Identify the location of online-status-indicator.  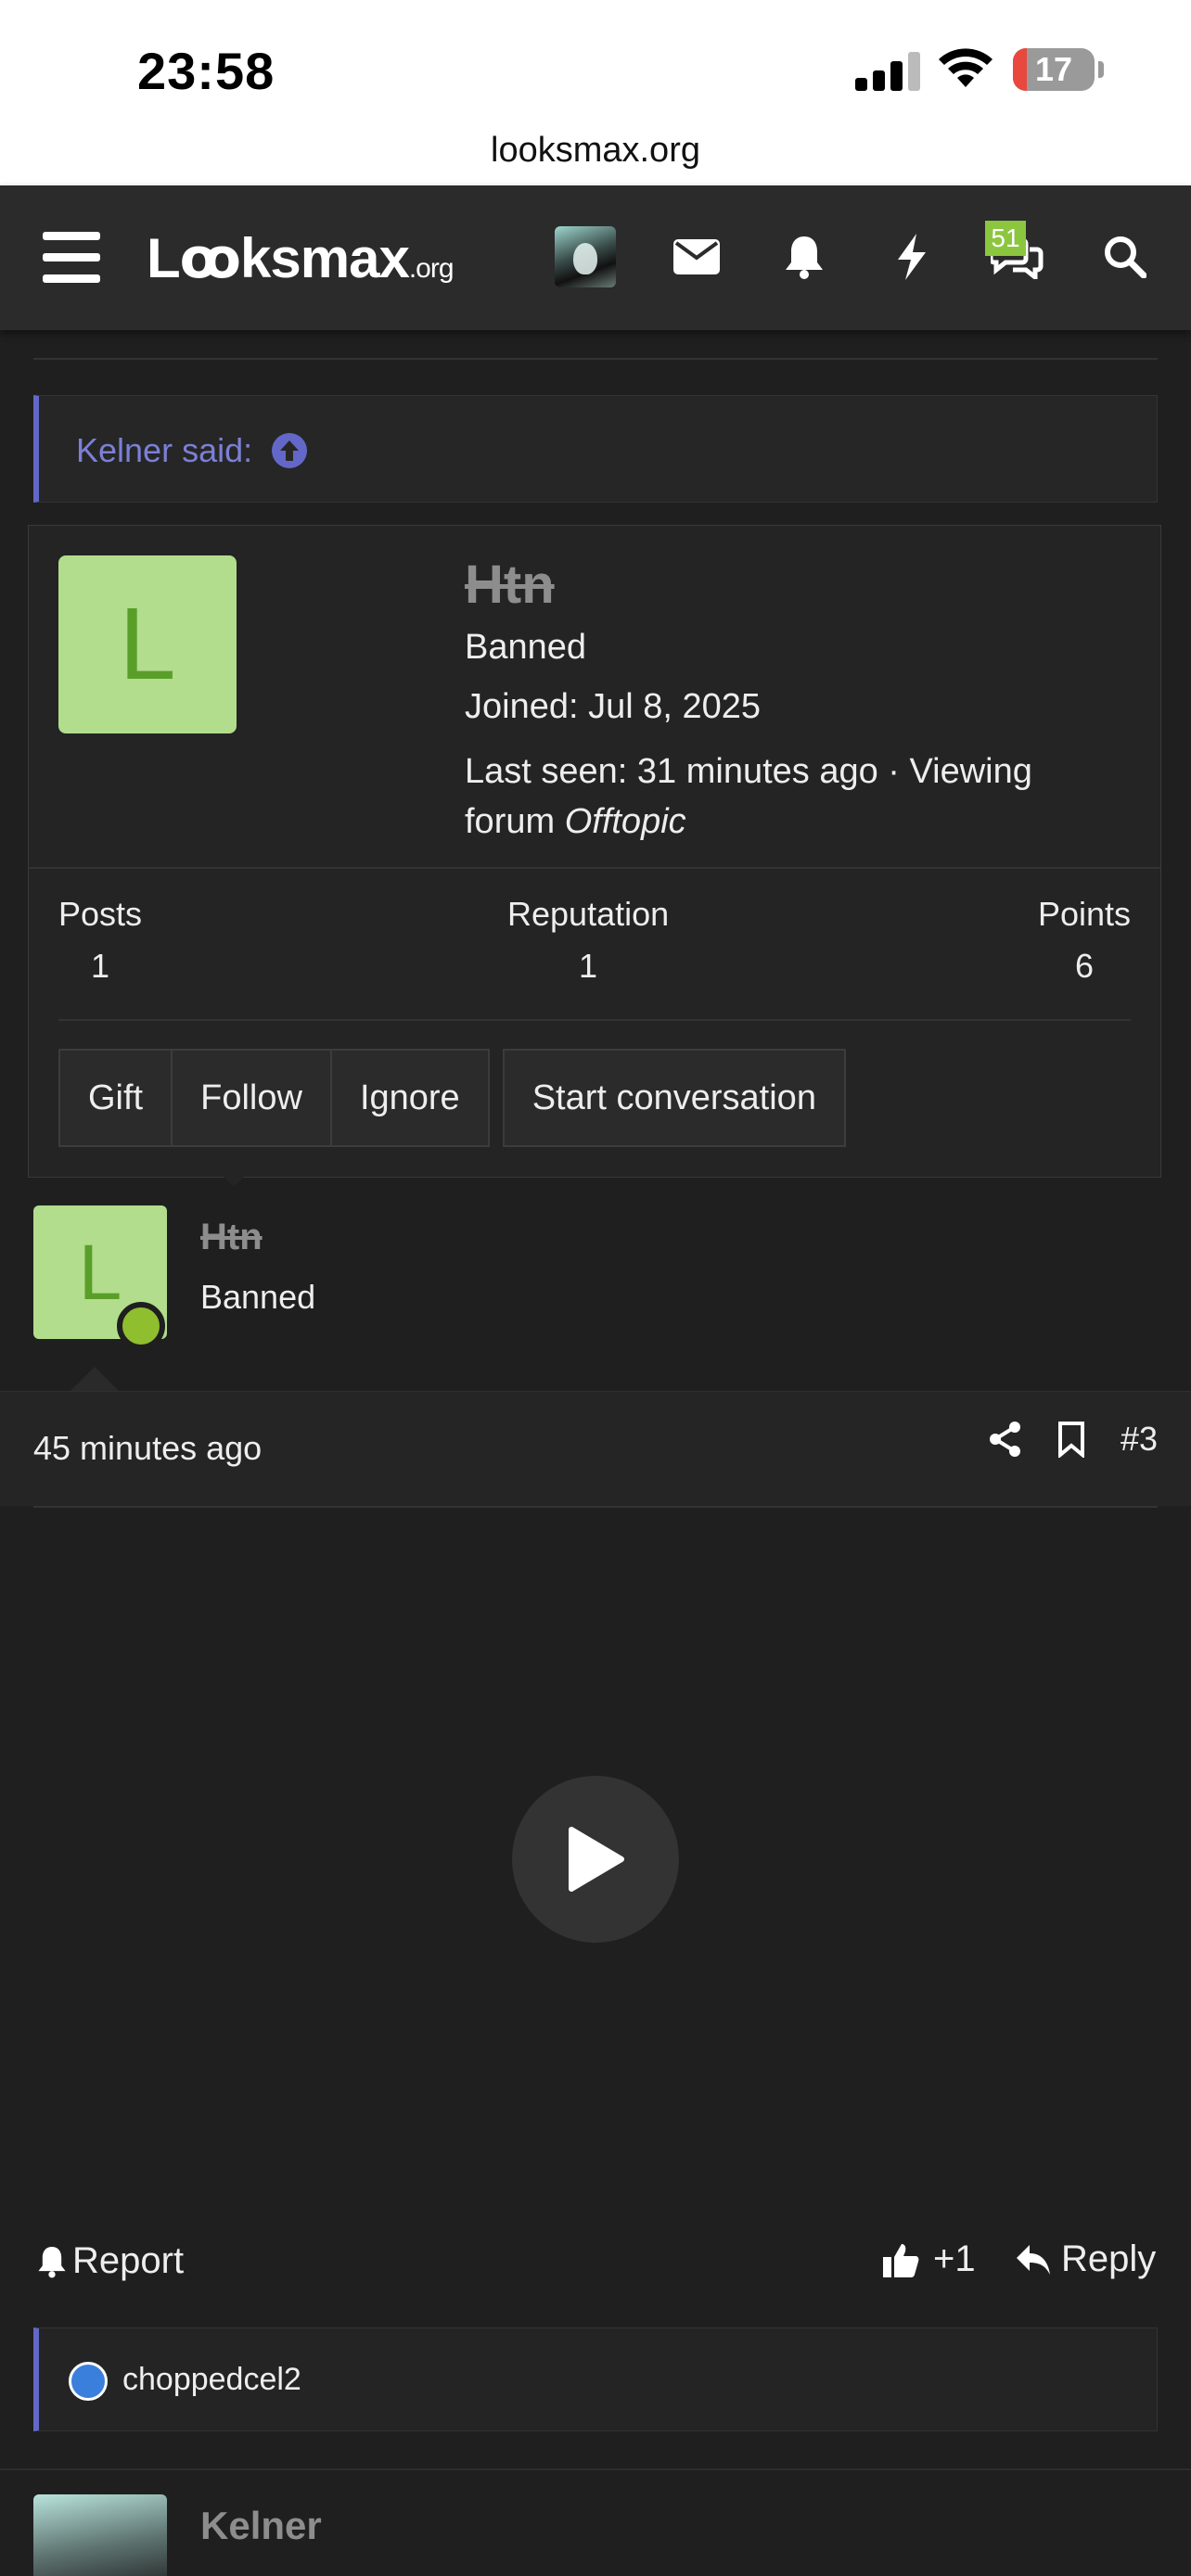
(141, 1326).